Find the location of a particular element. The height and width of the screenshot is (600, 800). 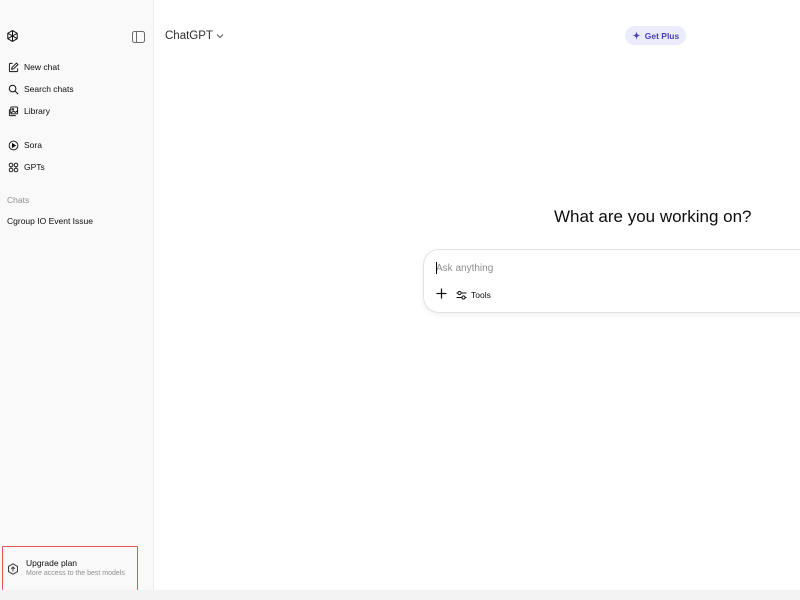

text-caret is located at coordinates (436, 268).